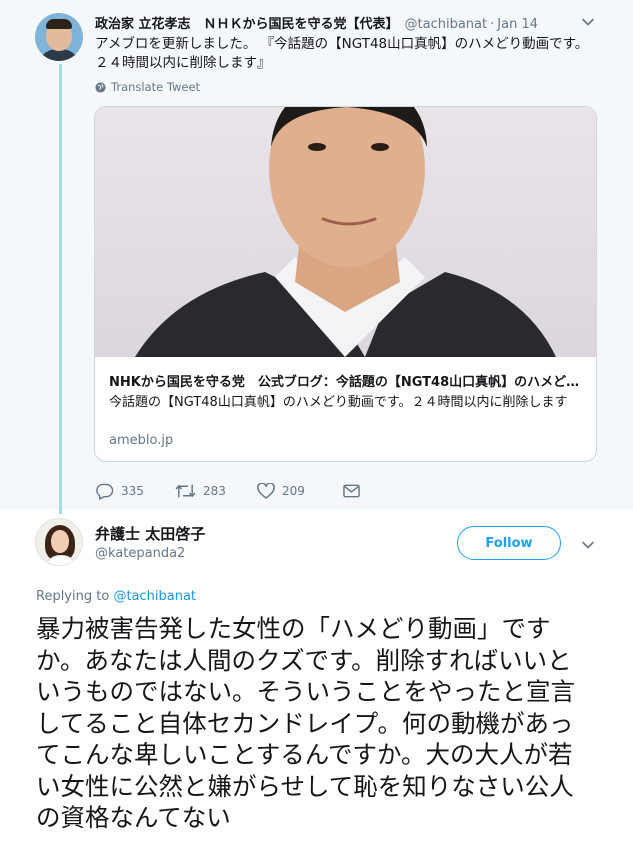 The width and height of the screenshot is (633, 863). I want to click on direct-message-icon, so click(351, 491).